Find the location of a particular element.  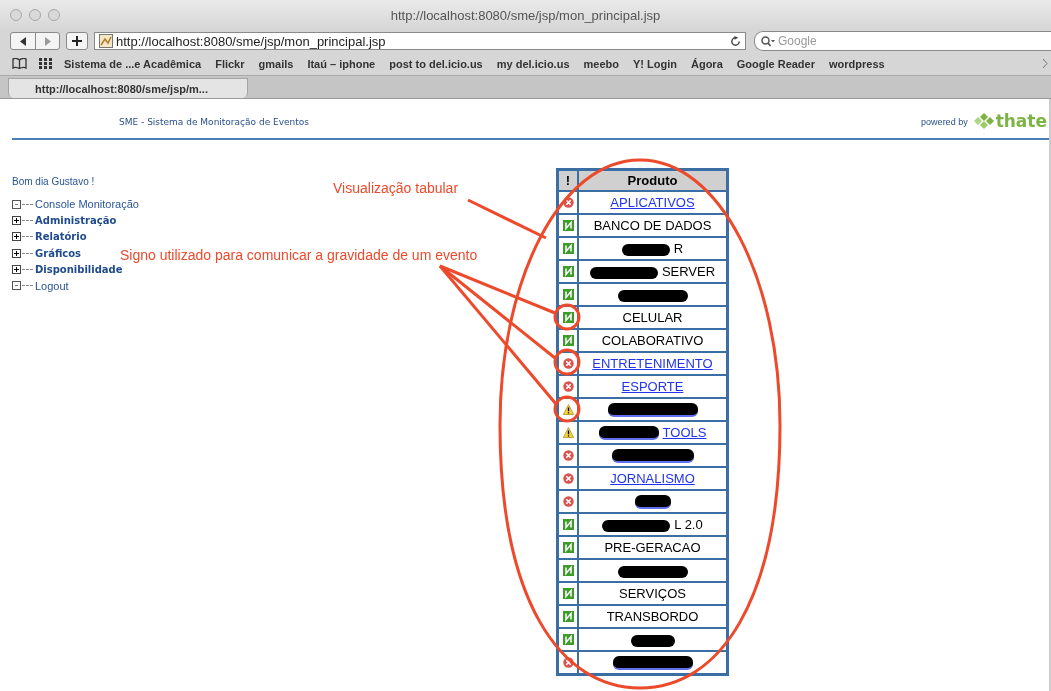

menu-item: Relatório is located at coordinates (61, 237).